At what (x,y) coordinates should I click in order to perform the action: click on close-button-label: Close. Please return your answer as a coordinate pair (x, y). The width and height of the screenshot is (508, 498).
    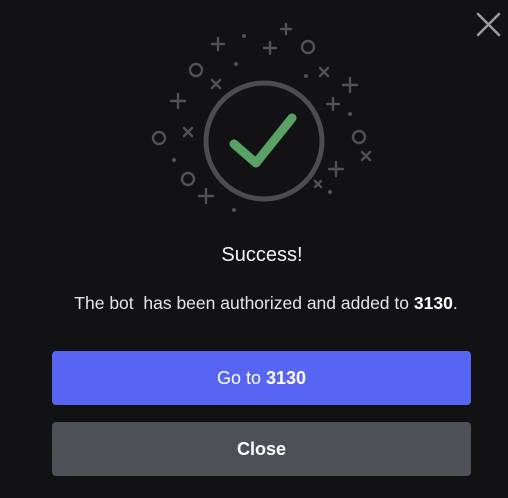
    Looking at the image, I should click on (261, 448).